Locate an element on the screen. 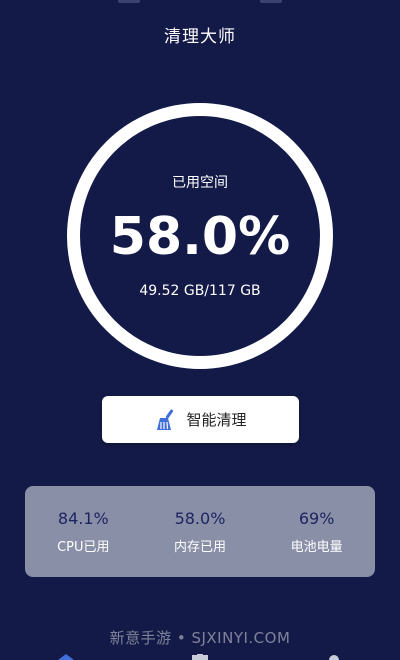 Image resolution: width=400 pixels, height=660 pixels. toolbox-tab-icon is located at coordinates (200, 657).